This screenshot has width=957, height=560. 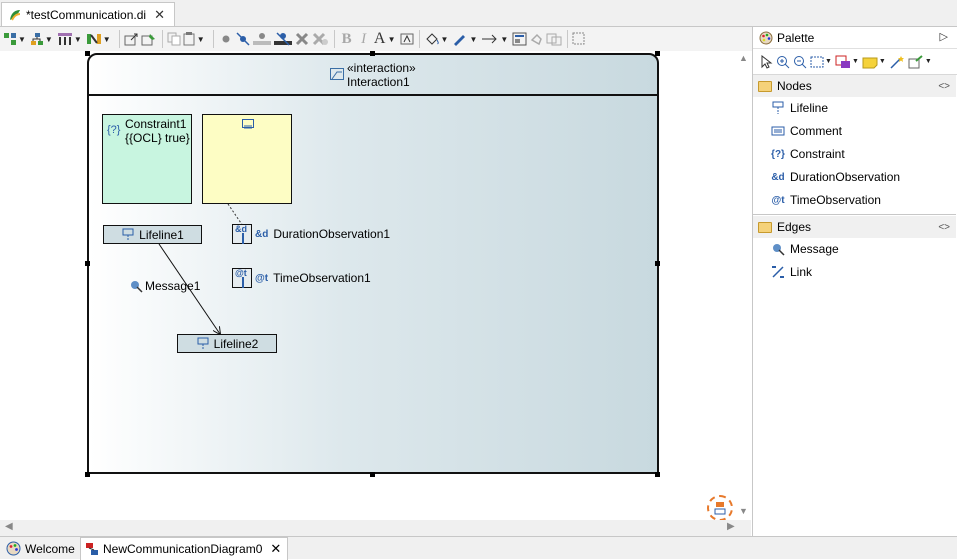 What do you see at coordinates (478, 13) in the screenshot?
I see `editor-tab-bar: *testCommunication.di ✕` at bounding box center [478, 13].